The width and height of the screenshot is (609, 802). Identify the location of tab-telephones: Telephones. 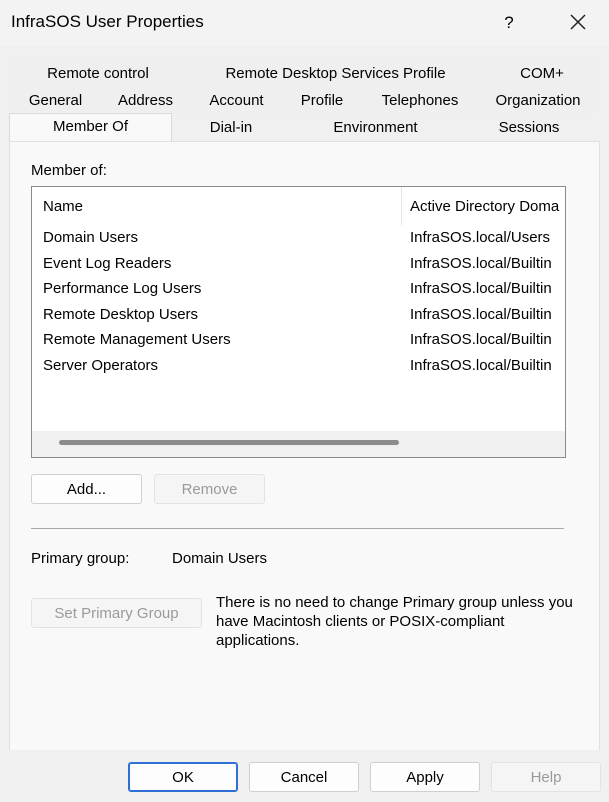
(420, 100).